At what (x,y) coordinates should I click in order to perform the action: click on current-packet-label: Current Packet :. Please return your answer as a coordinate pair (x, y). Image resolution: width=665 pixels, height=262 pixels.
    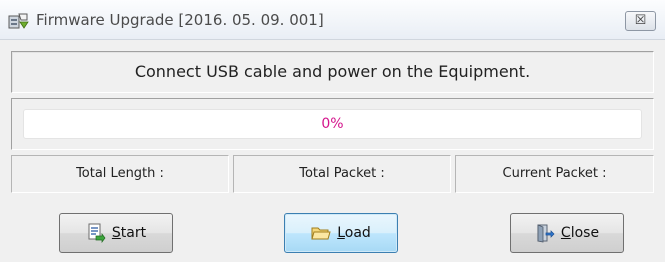
    Looking at the image, I should click on (554, 174).